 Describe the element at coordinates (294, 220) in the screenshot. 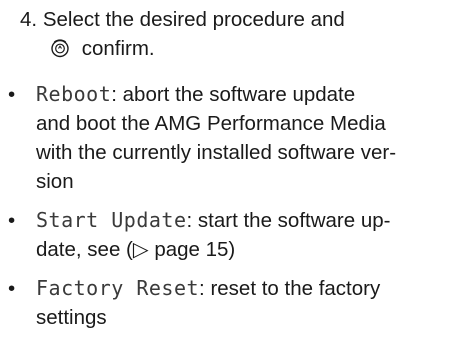

I see `option-description-line: start the software up-` at that location.